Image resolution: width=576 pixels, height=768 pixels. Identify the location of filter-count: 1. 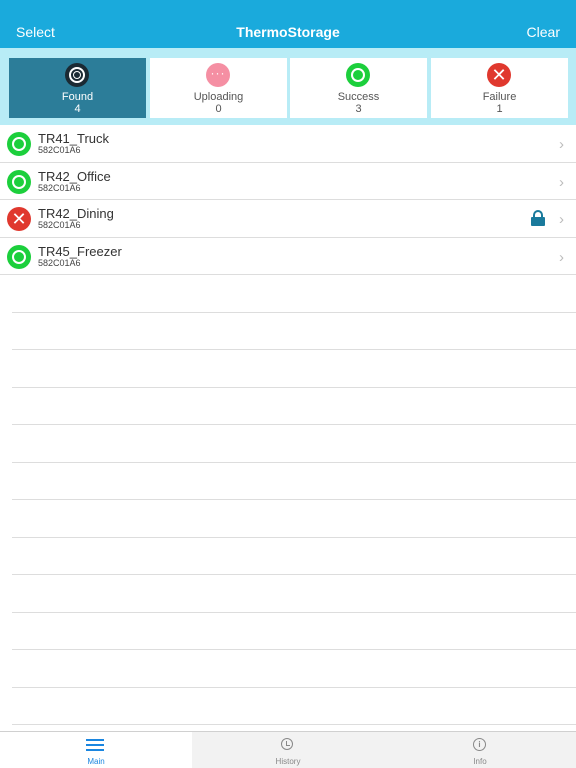
(499, 109).